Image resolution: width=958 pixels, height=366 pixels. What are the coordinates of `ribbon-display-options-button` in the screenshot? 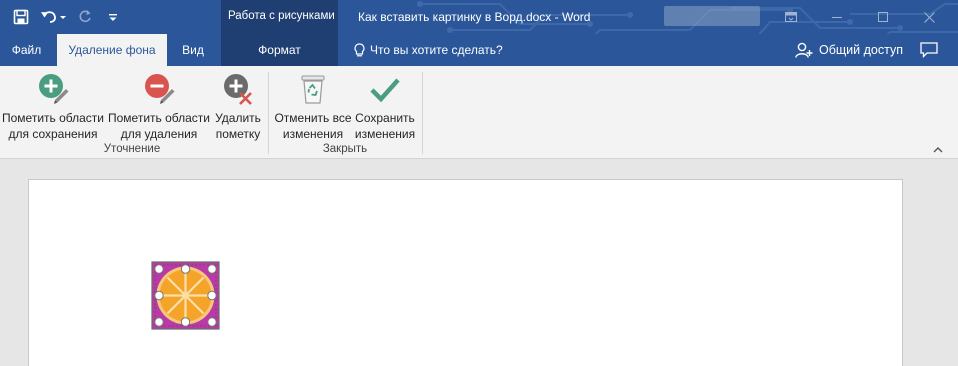 It's located at (791, 17).